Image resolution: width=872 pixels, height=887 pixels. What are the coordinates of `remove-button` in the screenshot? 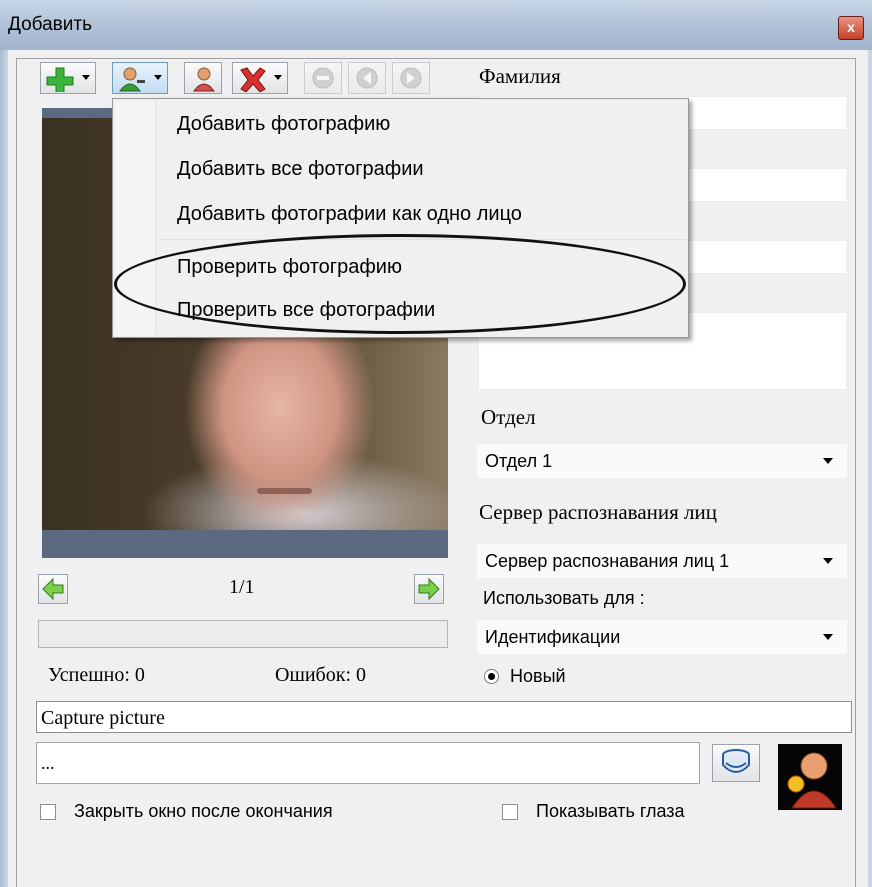 It's located at (323, 78).